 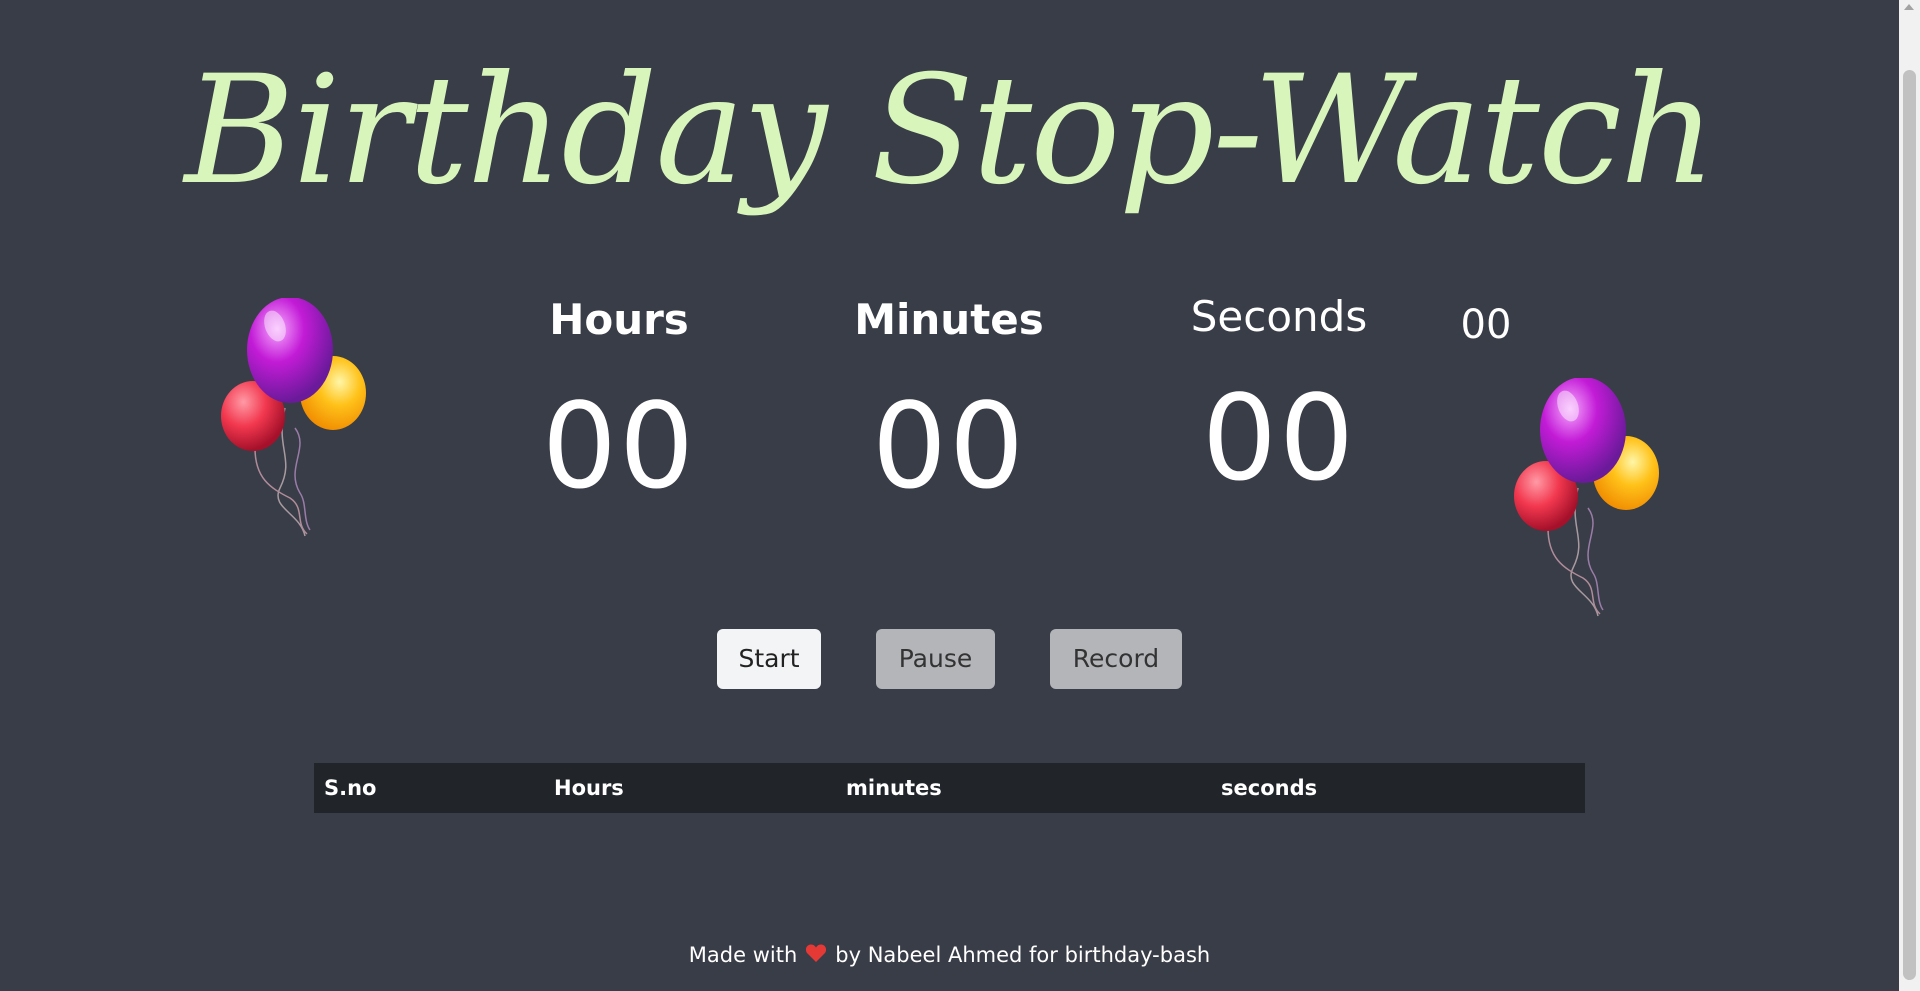 I want to click on column-header-hours: Hours, so click(x=589, y=788).